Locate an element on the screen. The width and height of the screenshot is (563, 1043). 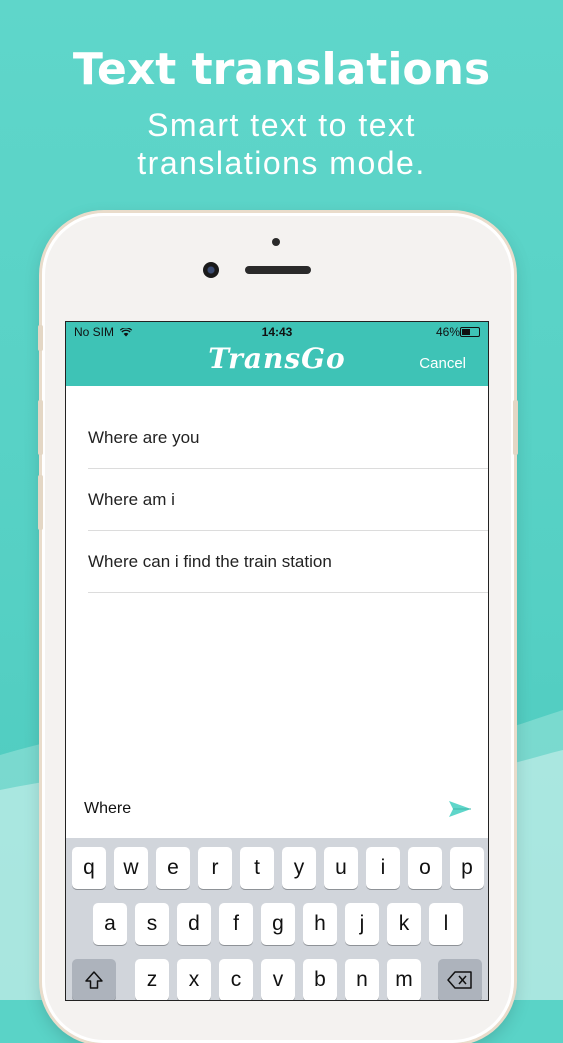
shift-icon is located at coordinates (94, 980).